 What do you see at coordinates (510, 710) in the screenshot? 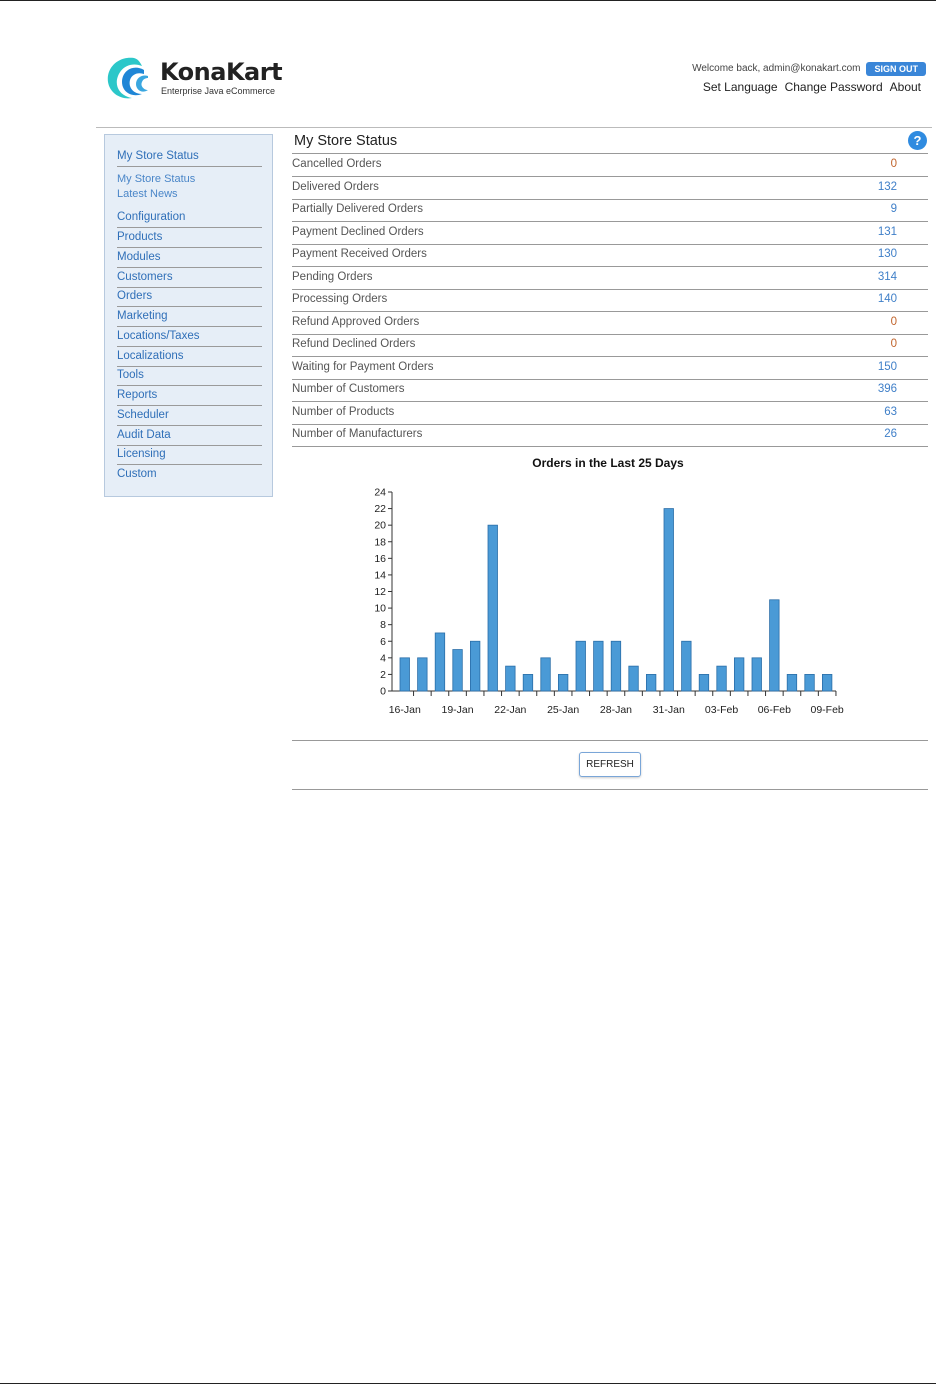
I see `x-tick-label: 22-Jan` at bounding box center [510, 710].